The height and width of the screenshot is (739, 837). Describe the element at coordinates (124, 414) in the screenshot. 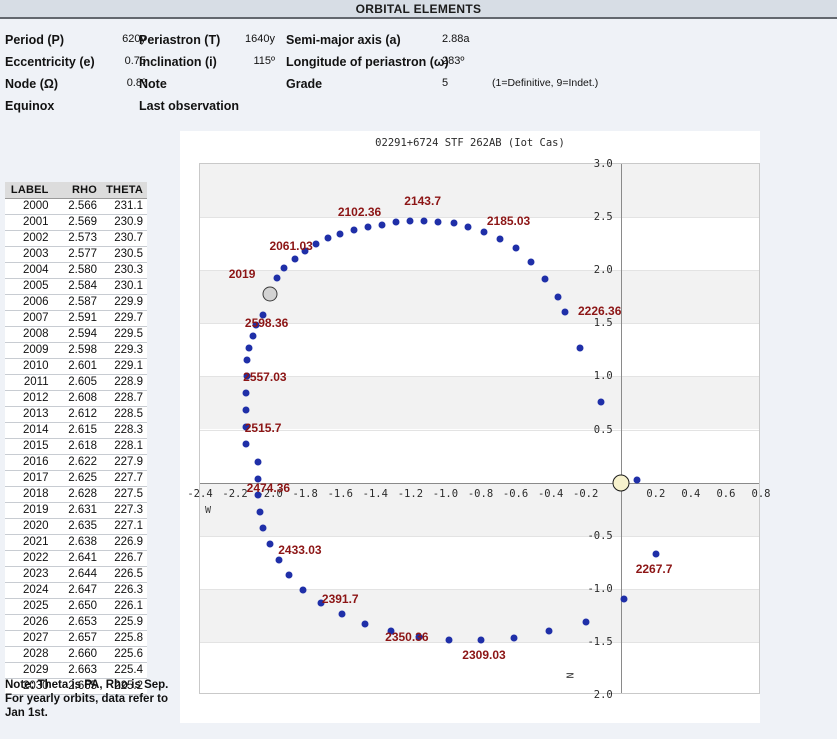

I see `cell-theta: 228.5` at that location.